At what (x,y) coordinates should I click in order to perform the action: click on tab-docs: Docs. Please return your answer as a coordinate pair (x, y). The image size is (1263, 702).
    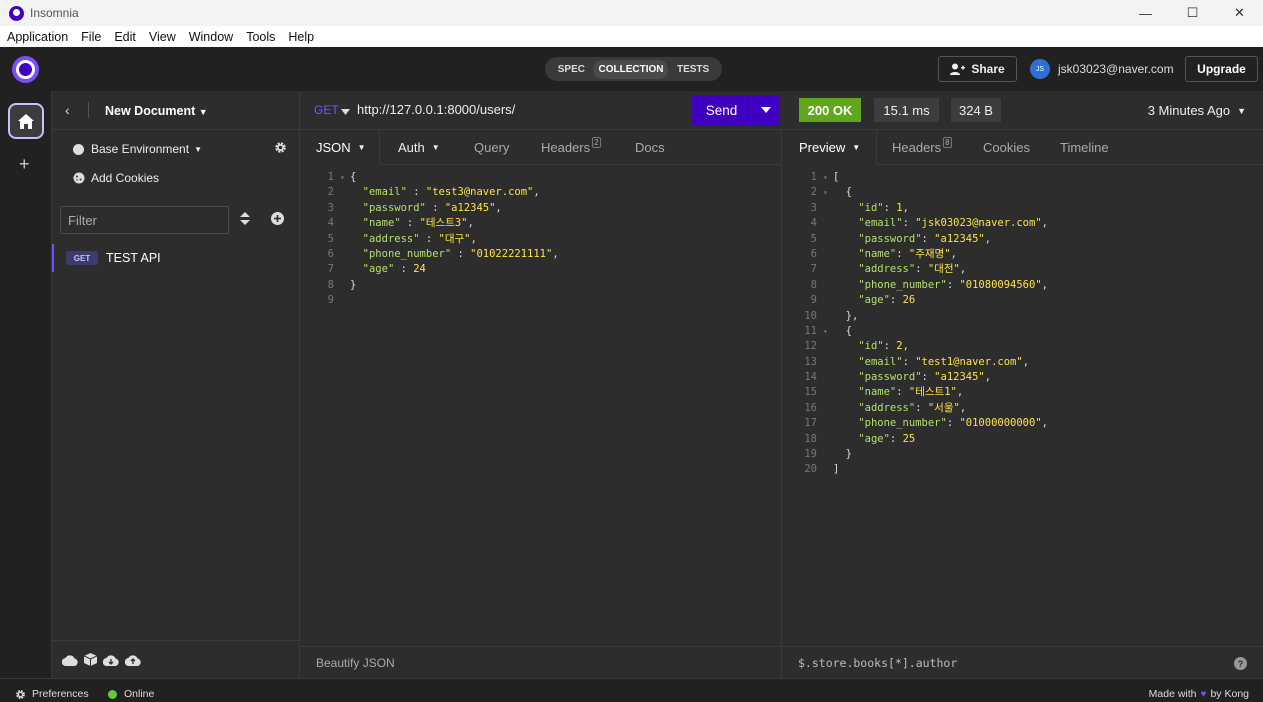
    Looking at the image, I should click on (650, 147).